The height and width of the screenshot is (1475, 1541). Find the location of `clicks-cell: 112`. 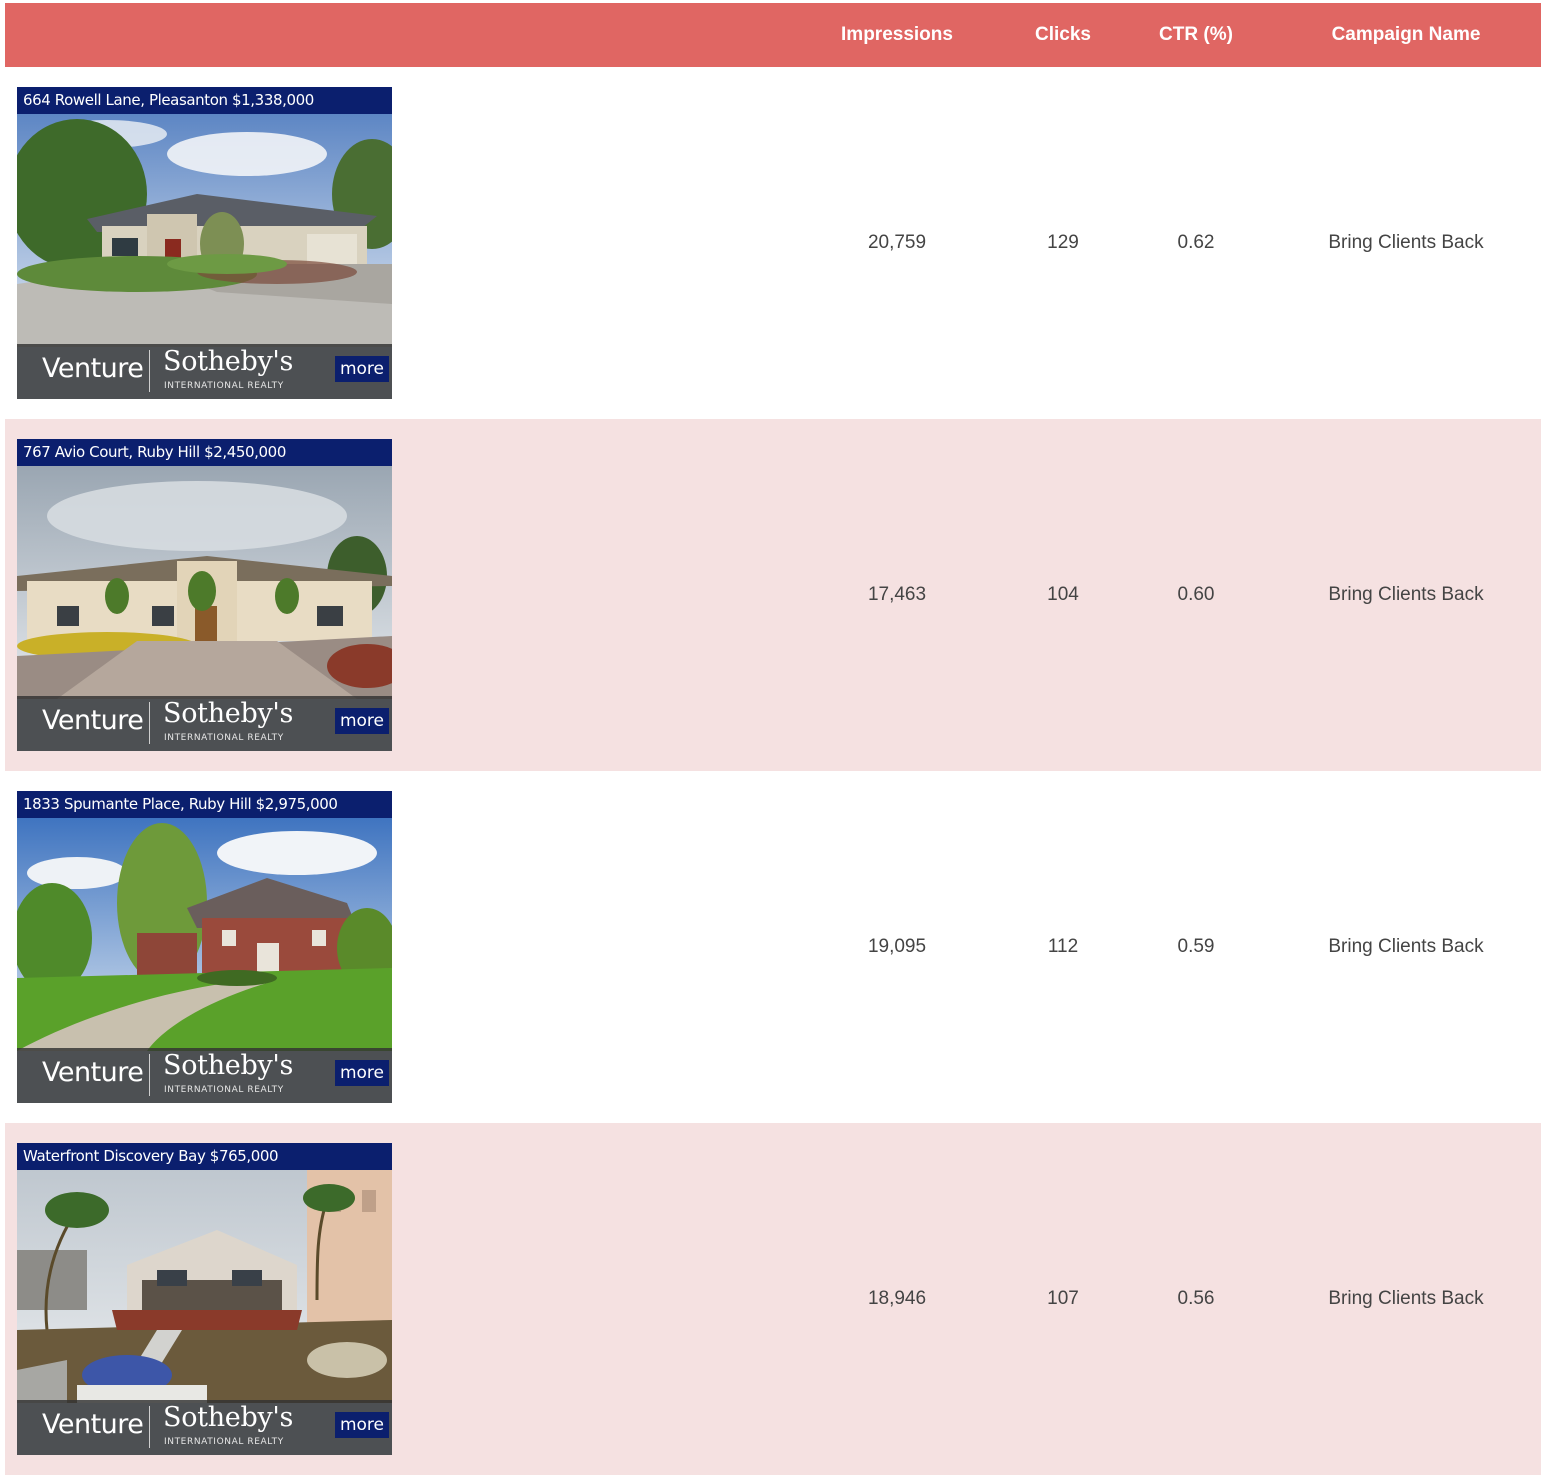

clicks-cell: 112 is located at coordinates (1063, 946).